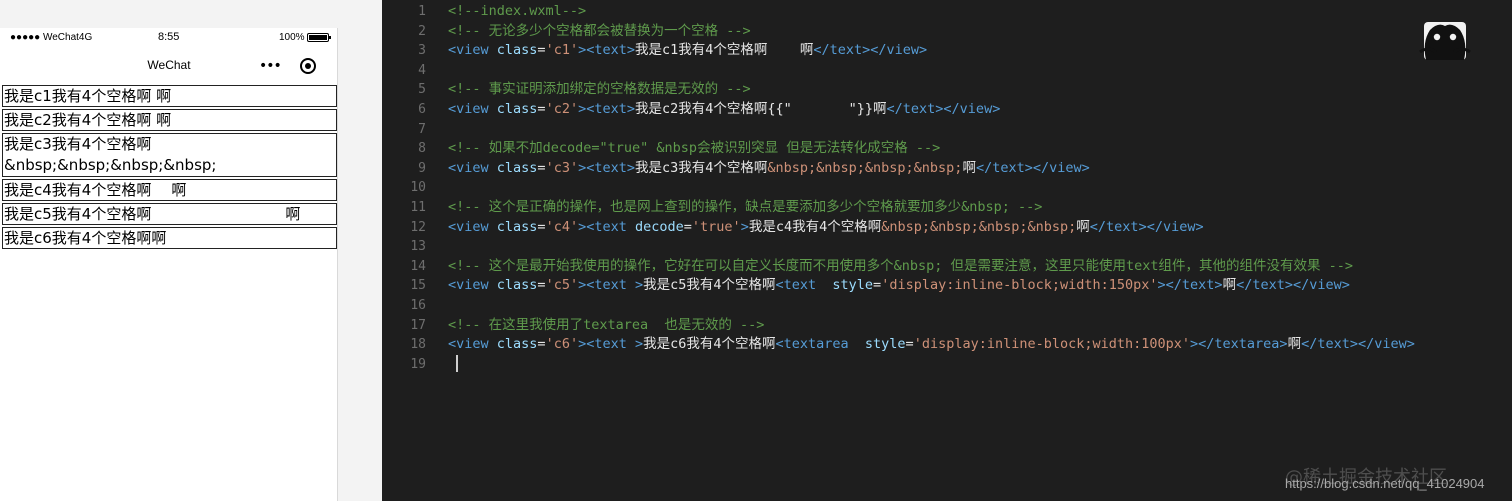  I want to click on code-token: 'c3', so click(562, 167).